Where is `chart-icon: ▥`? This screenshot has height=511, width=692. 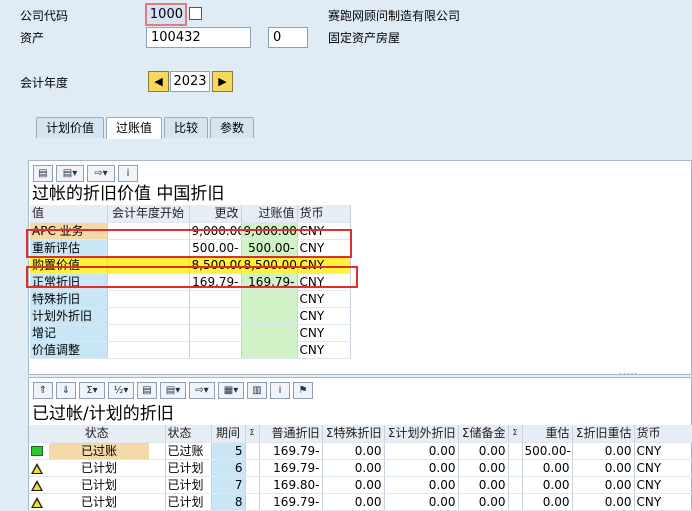 chart-icon: ▥ is located at coordinates (257, 390).